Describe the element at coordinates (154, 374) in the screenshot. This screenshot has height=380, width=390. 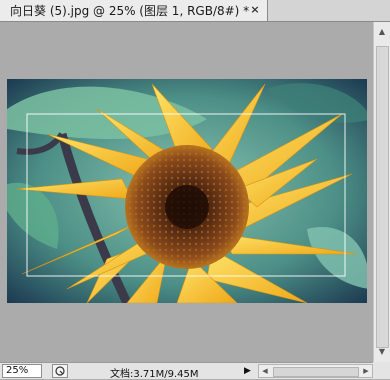
I see `document-size-info: 文档:3.71M/9.45M` at that location.